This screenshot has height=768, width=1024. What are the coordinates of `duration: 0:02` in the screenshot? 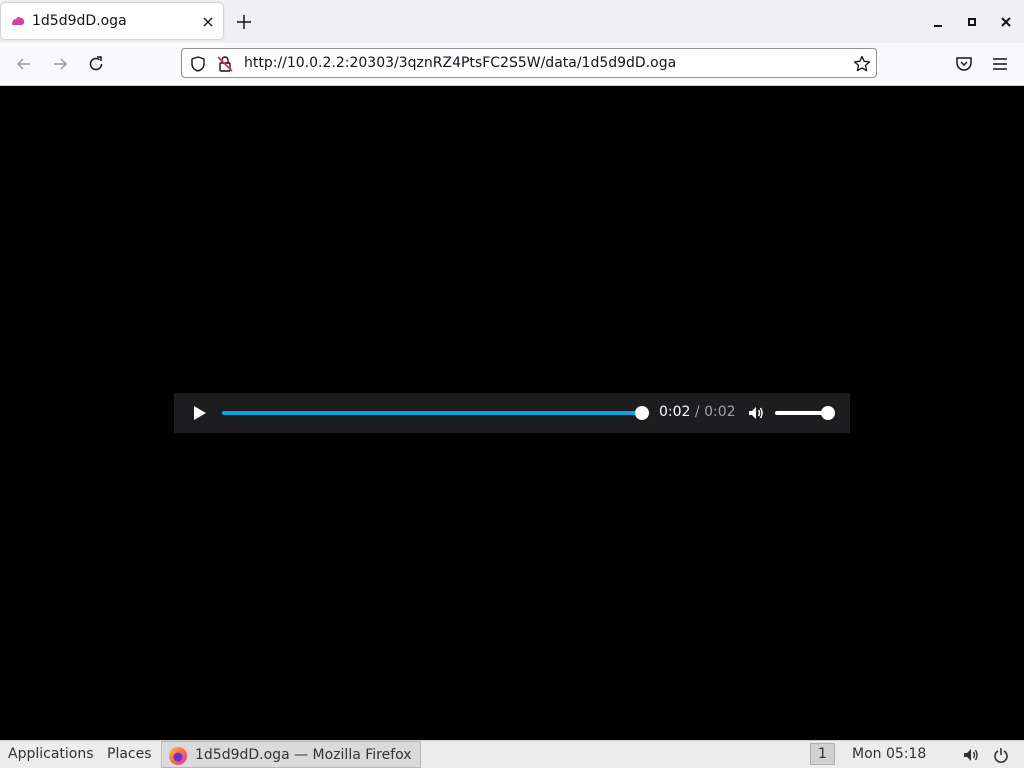 It's located at (720, 412).